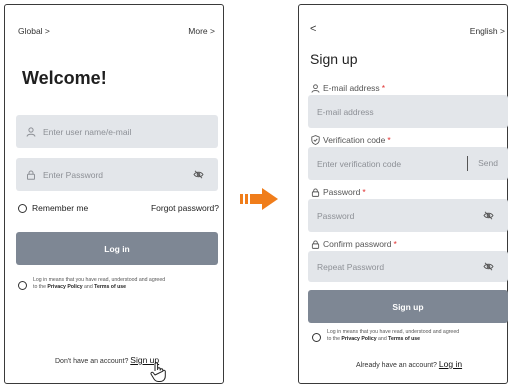 The width and height of the screenshot is (510, 388). Describe the element at coordinates (22, 208) in the screenshot. I see `remember-me-radio` at that location.